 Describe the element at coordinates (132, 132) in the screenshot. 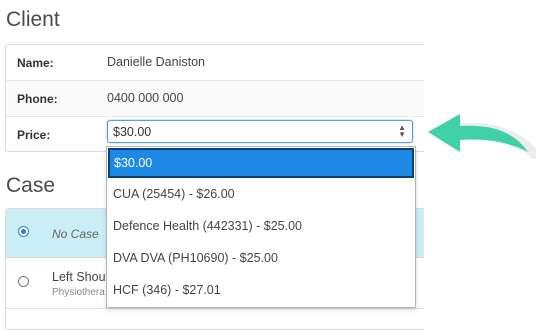

I see `price-select-value: $30.00` at that location.